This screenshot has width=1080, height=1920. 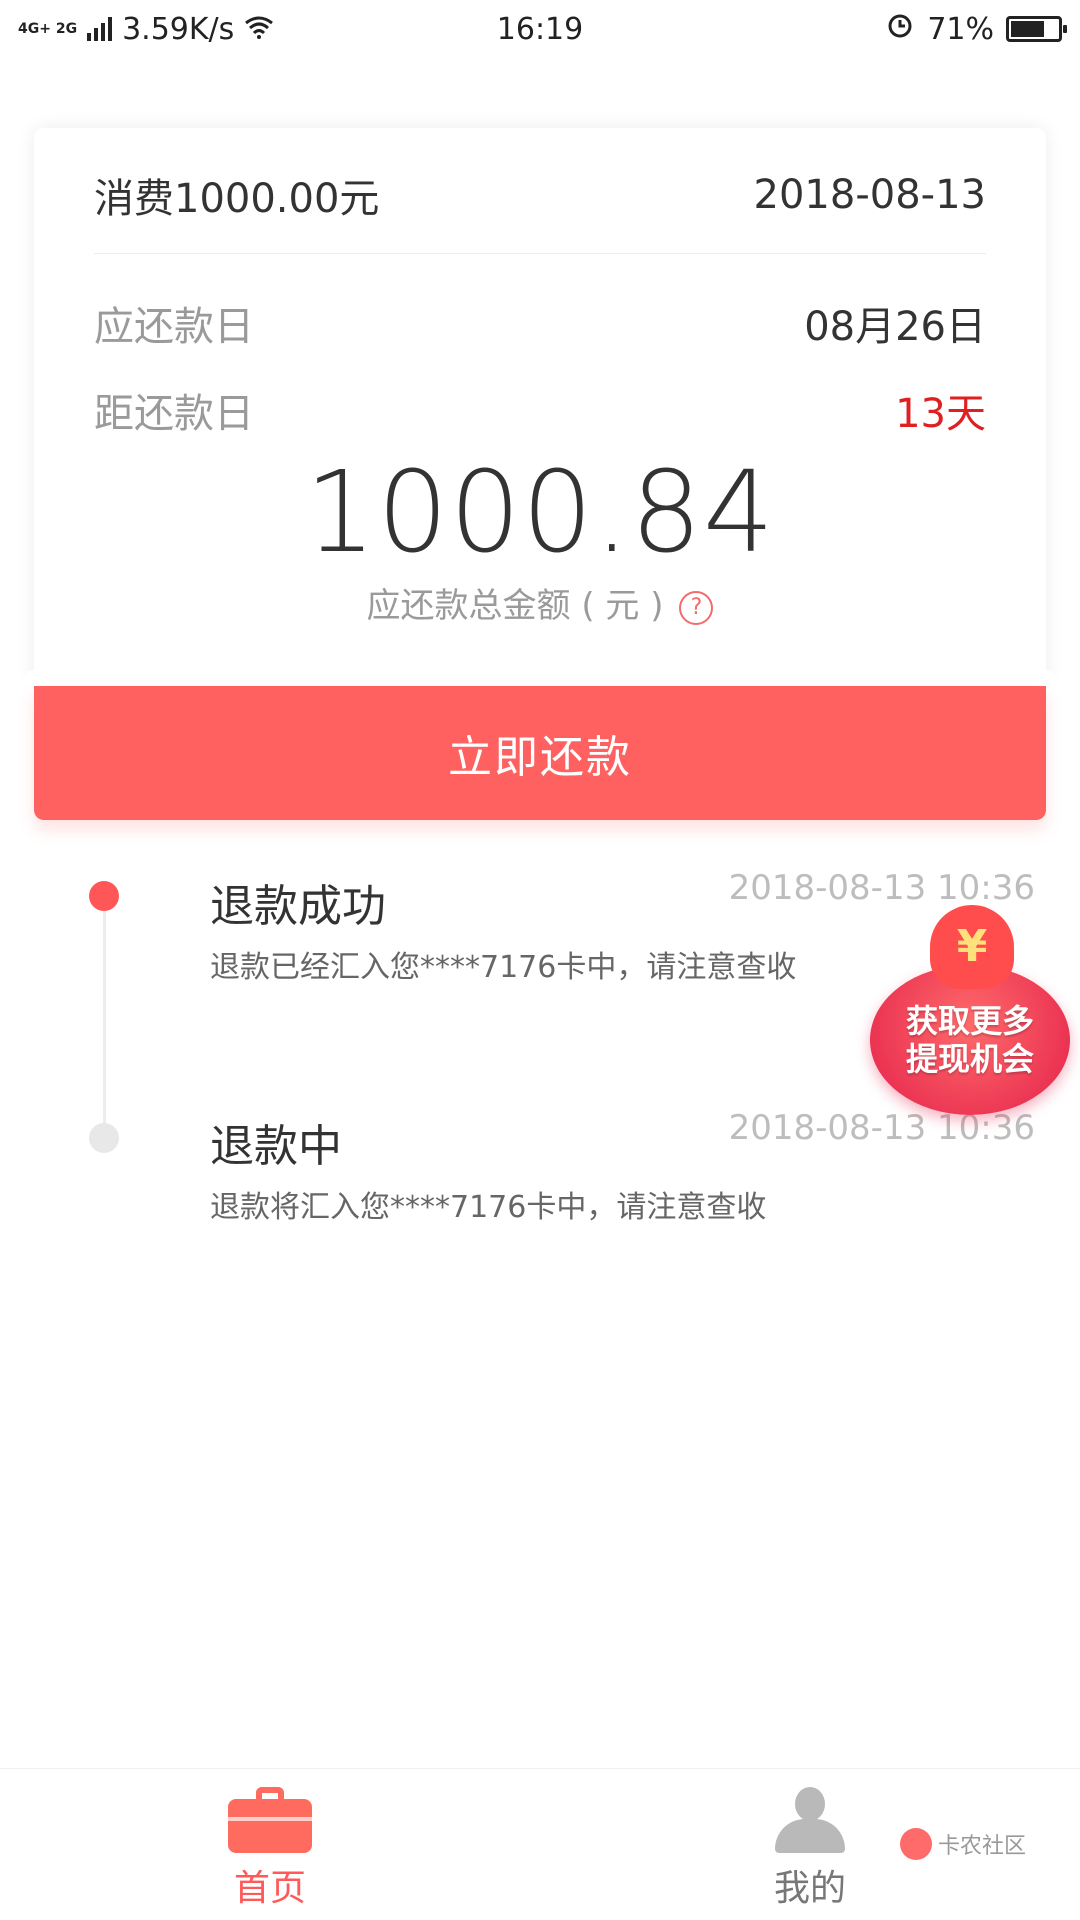 I want to click on bill-title: 消费1000.00元, so click(x=237, y=199).